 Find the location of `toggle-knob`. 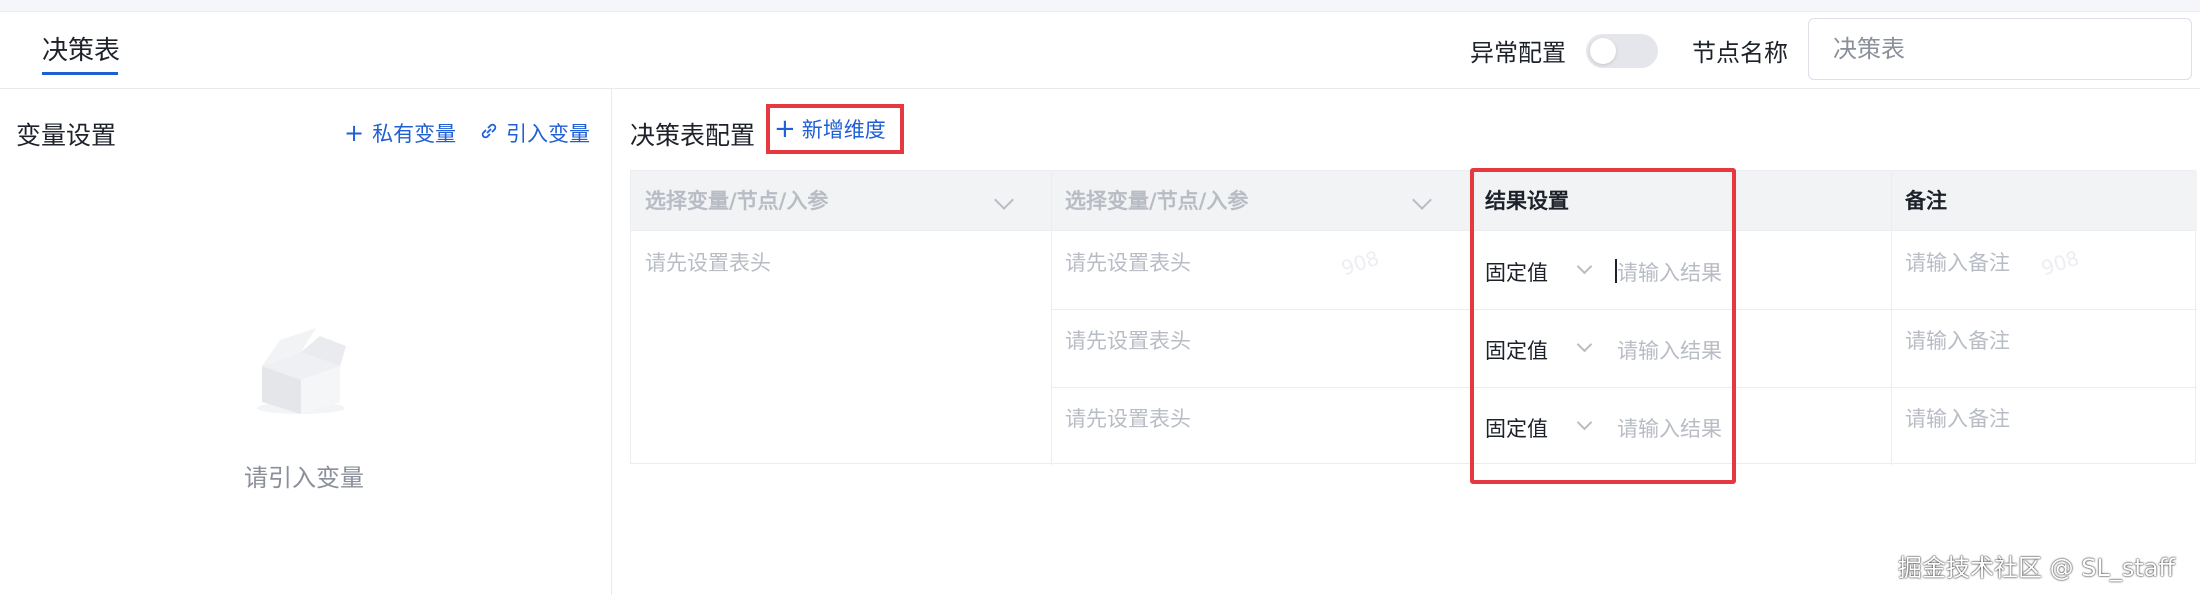

toggle-knob is located at coordinates (1603, 51).